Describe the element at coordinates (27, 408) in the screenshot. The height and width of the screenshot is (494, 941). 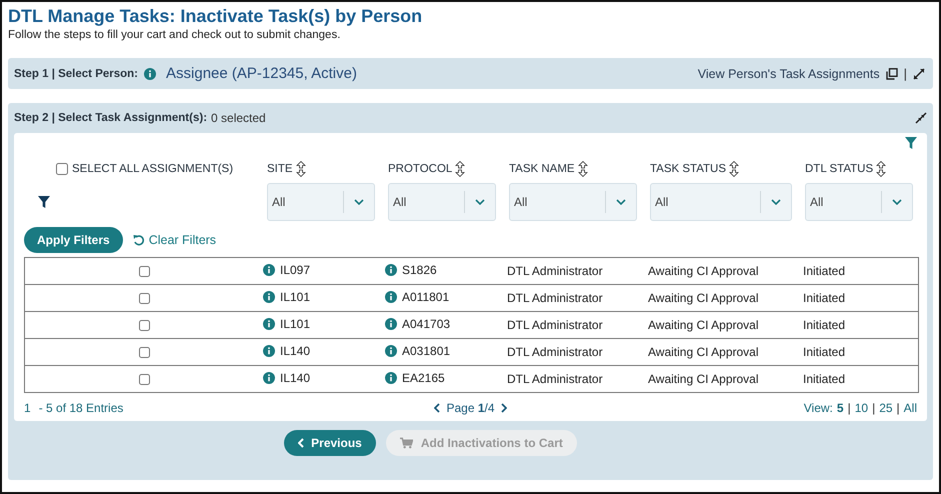
I see `range-start: 1` at that location.